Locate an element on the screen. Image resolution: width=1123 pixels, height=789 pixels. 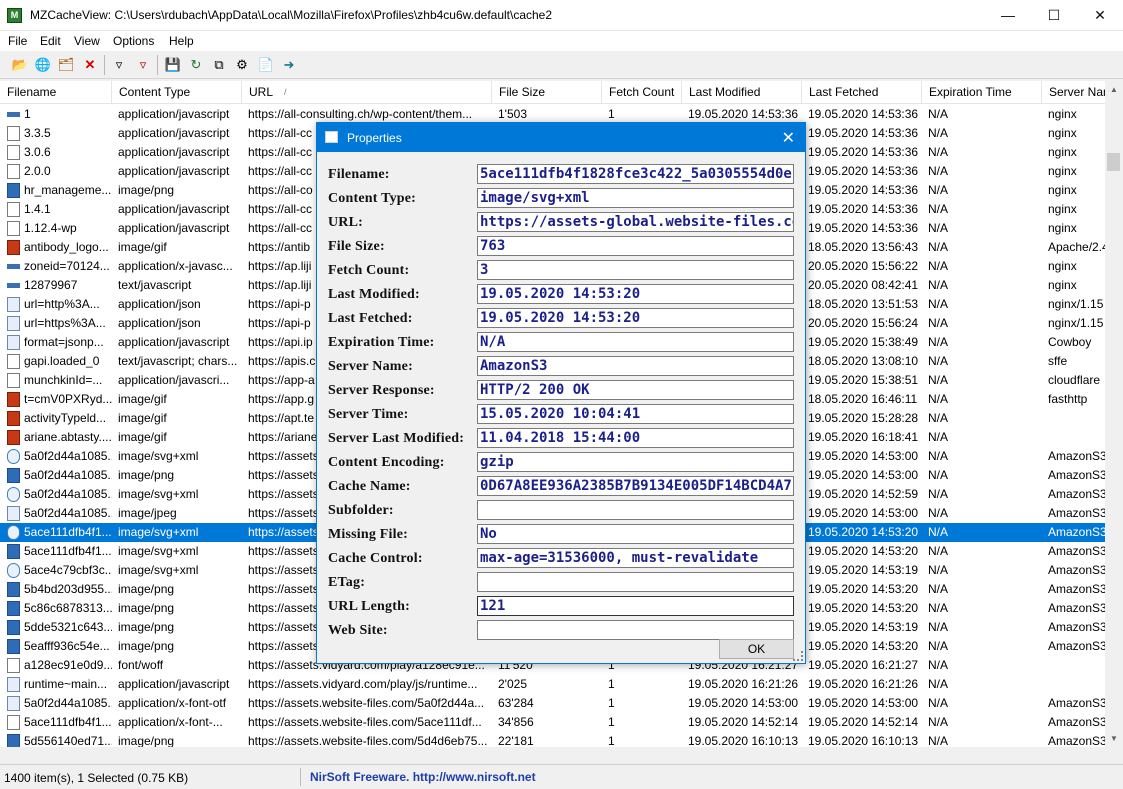
resize-grip-icon is located at coordinates (798, 656).